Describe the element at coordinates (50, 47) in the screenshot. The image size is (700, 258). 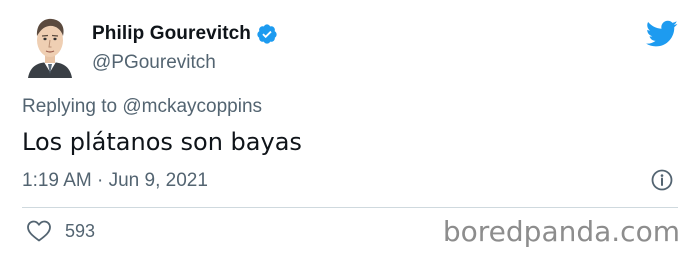
I see `avatar` at that location.